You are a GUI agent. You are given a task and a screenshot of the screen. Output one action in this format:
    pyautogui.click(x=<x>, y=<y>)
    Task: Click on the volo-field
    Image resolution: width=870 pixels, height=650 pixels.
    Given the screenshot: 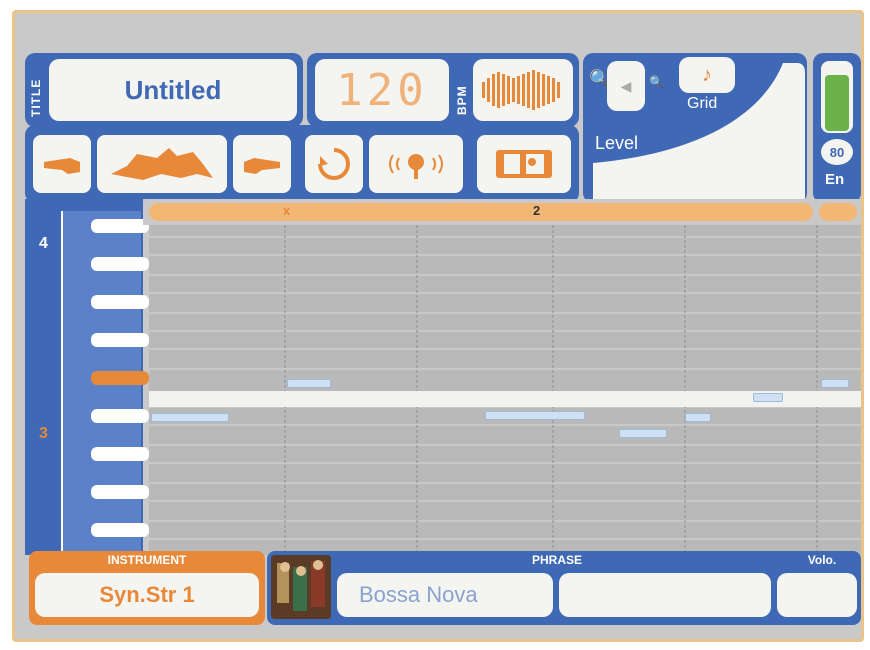 What is the action you would take?
    pyautogui.click(x=817, y=595)
    